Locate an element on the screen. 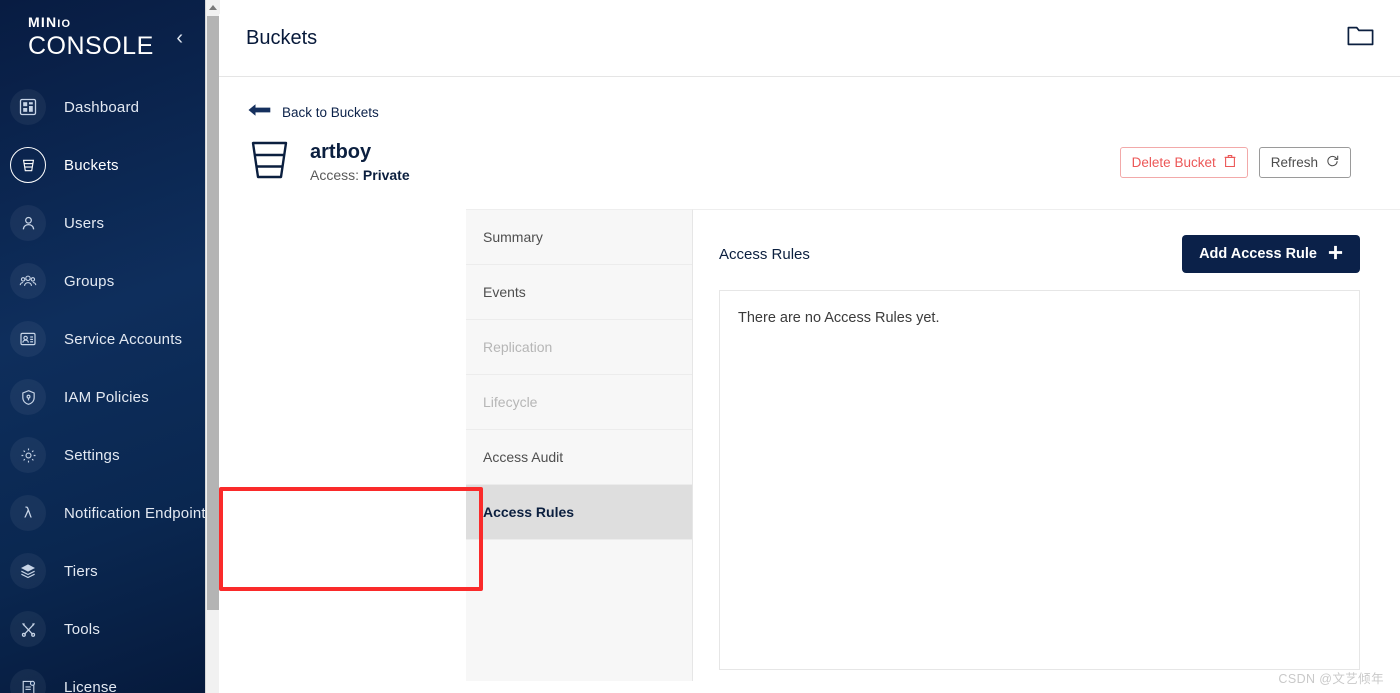  refresh-label: Refresh is located at coordinates (1294, 162).